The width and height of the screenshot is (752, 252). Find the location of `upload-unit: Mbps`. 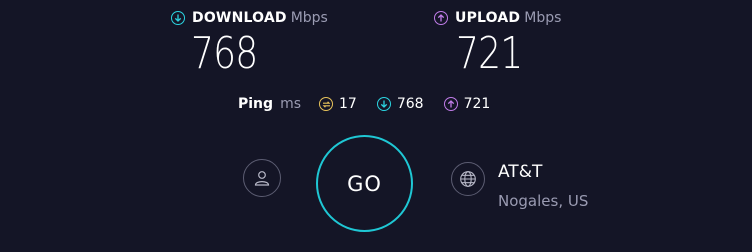

upload-unit: Mbps is located at coordinates (543, 18).